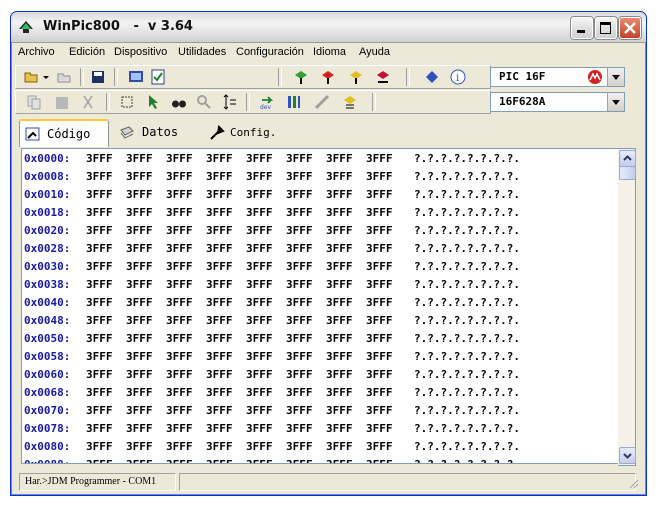 This screenshot has height=524, width=667. What do you see at coordinates (155, 132) in the screenshot?
I see `tab-datos: Datos` at bounding box center [155, 132].